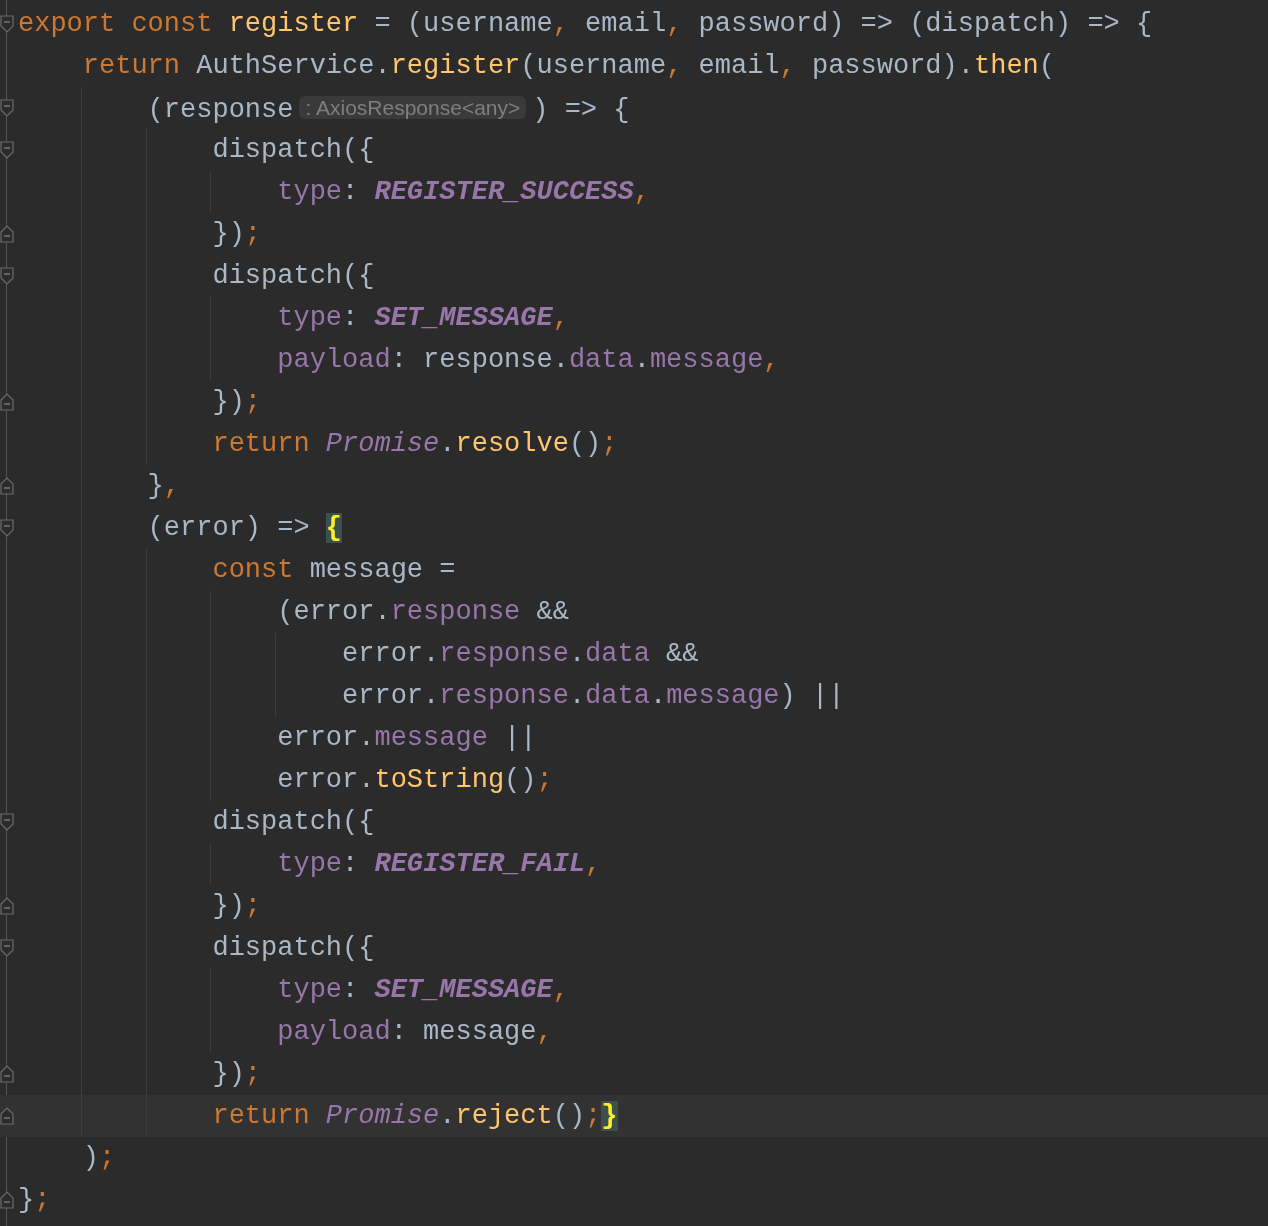 This screenshot has height=1226, width=1268. What do you see at coordinates (593, 696) in the screenshot?
I see `code-line: error.response.data.message) ||` at bounding box center [593, 696].